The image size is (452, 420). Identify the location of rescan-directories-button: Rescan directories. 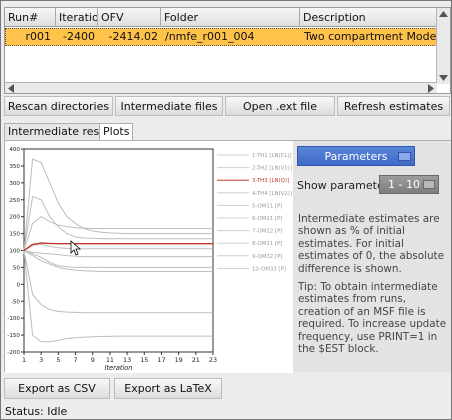
(58, 106).